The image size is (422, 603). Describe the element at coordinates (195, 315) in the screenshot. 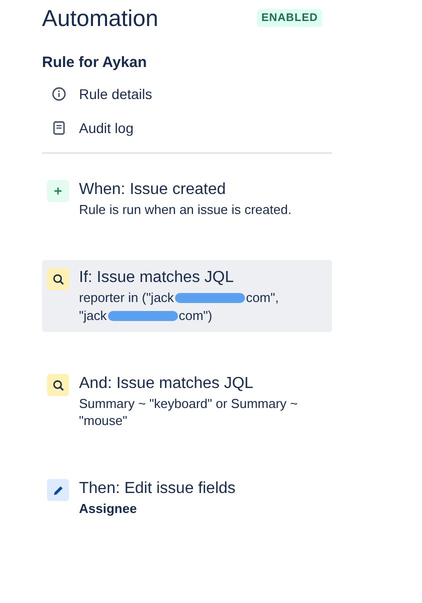

I see `step-detail: com")` at that location.